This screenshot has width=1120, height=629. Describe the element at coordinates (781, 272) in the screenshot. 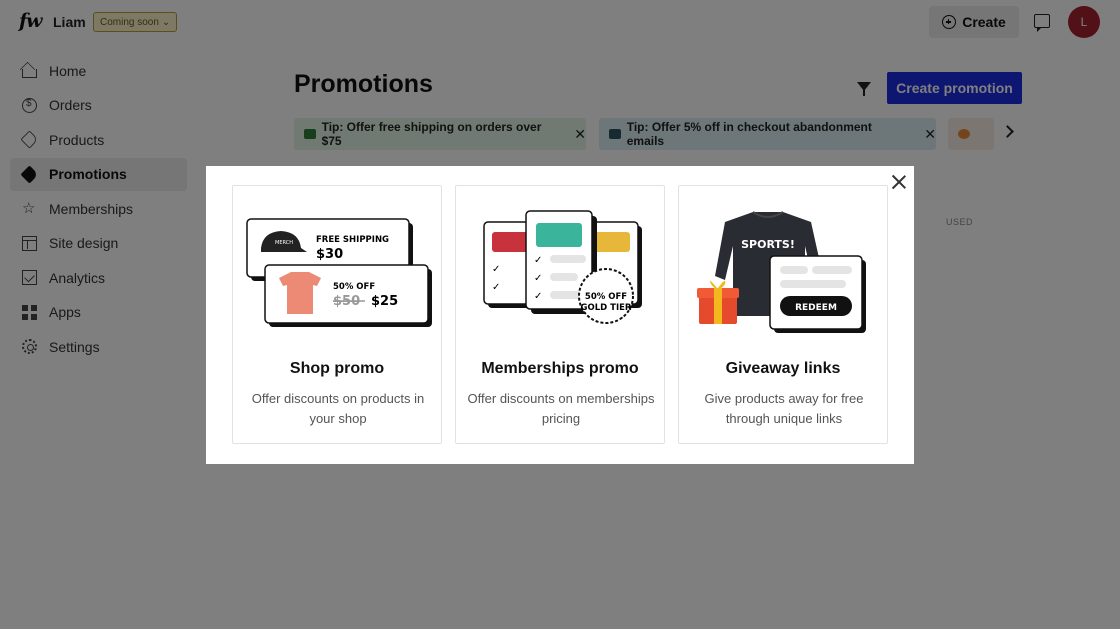

I see `giveaway-links-illustration: SPORTS! REDEEM` at that location.